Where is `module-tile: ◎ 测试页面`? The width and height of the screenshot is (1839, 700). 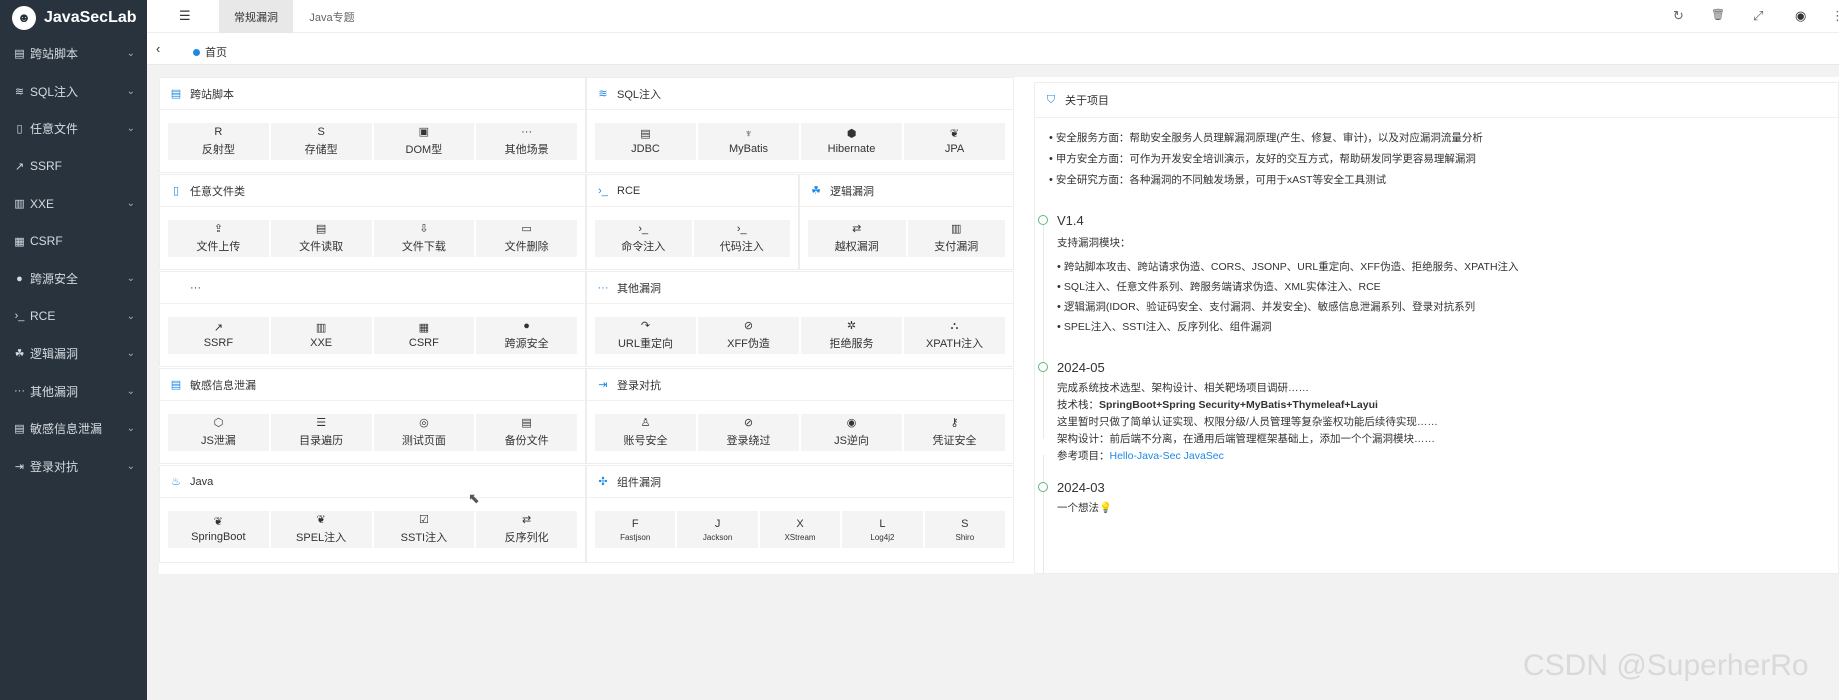
module-tile: ◎ 测试页面 is located at coordinates (424, 432).